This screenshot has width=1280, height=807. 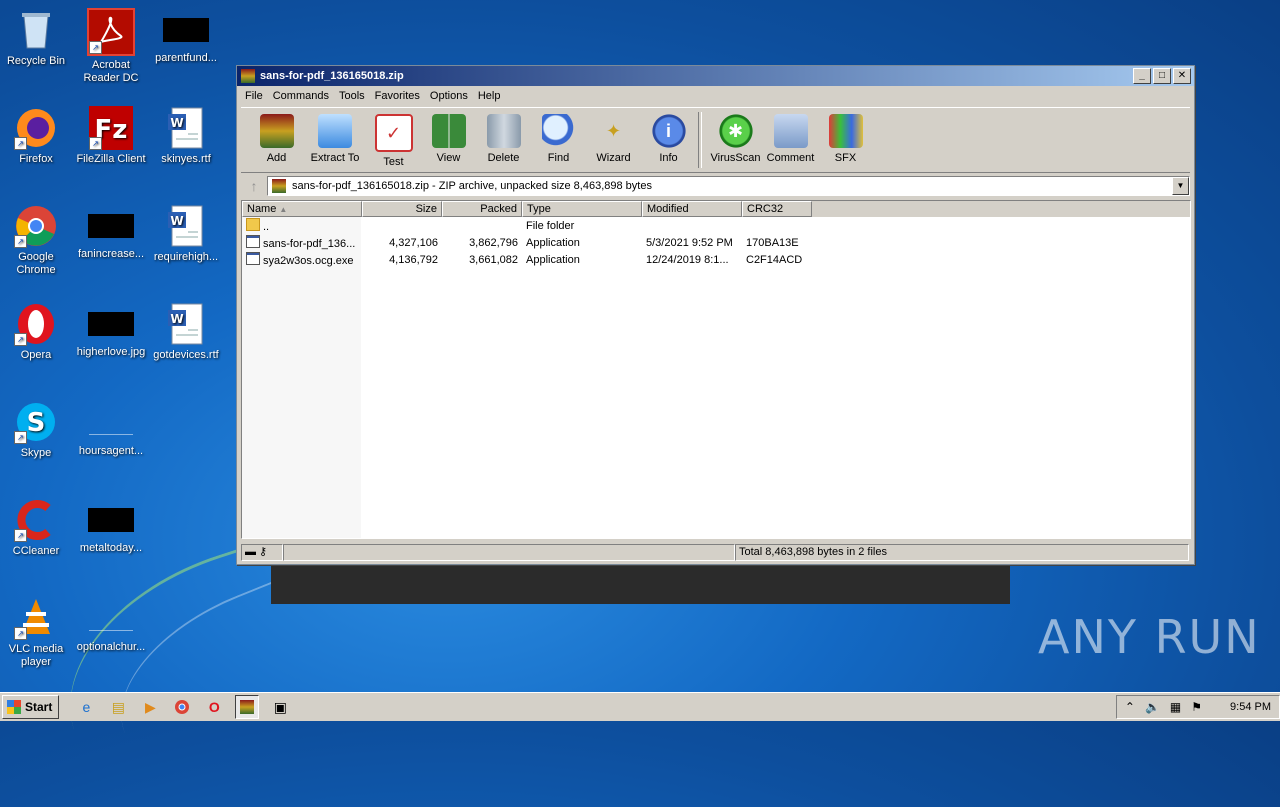 What do you see at coordinates (352, 96) in the screenshot?
I see `menu-tools: Tools` at bounding box center [352, 96].